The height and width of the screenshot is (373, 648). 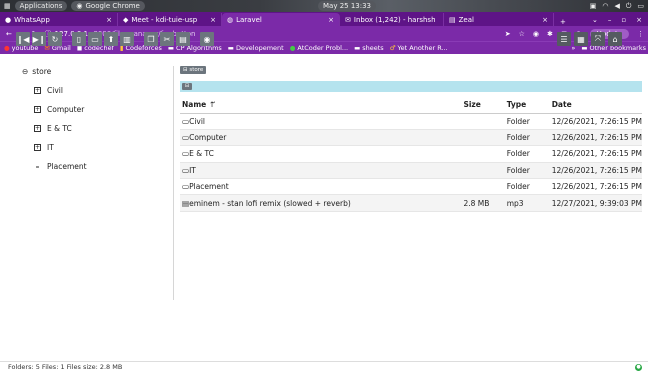 I want to click on volume-icon: ◀, so click(x=616, y=6).